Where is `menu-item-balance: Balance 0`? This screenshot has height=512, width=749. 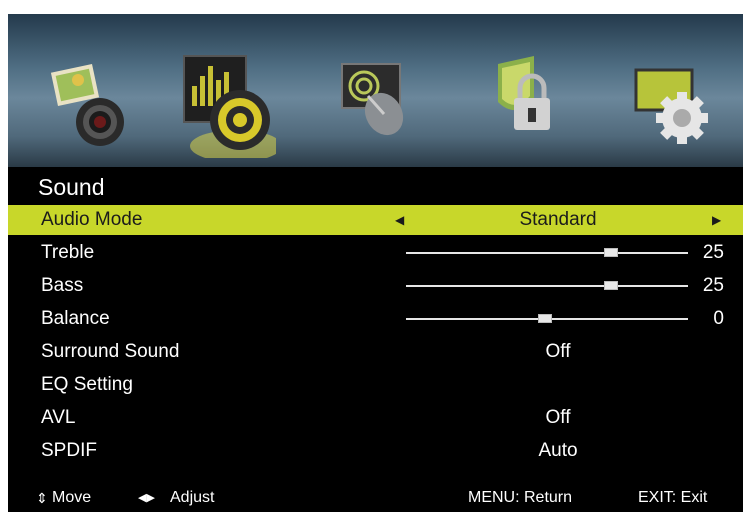 menu-item-balance: Balance 0 is located at coordinates (375, 319).